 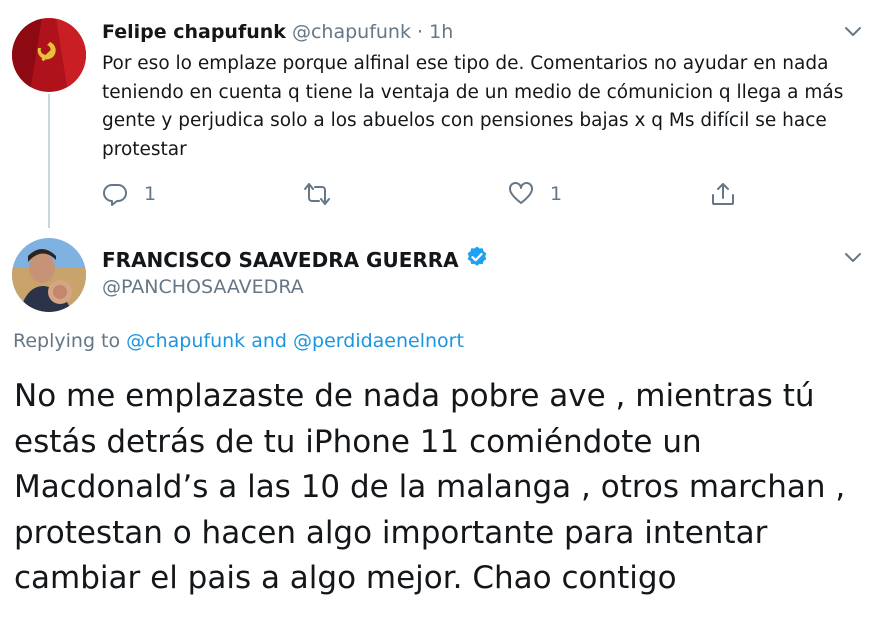 I want to click on reply-button: 1, so click(x=129, y=194).